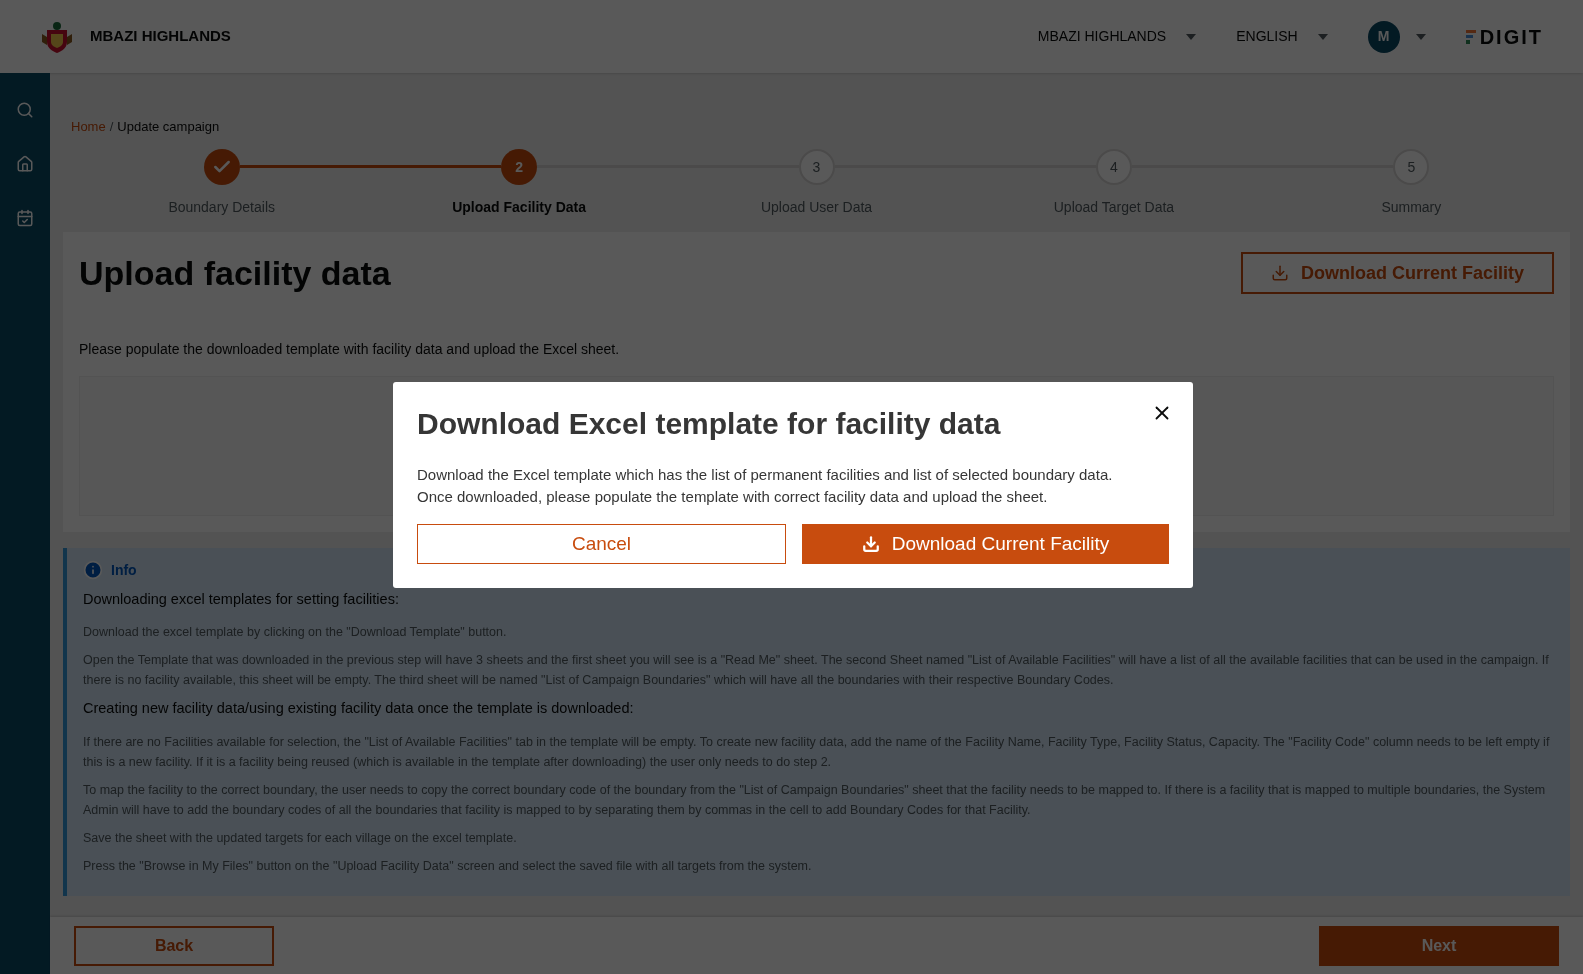  I want to click on step-number: 5, so click(1411, 166).